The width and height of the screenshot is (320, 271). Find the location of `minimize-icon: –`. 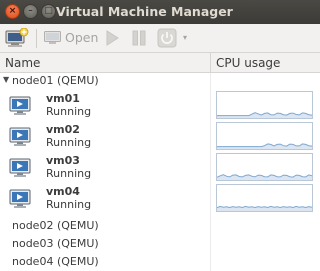

minimize-icon: – is located at coordinates (30, 11).